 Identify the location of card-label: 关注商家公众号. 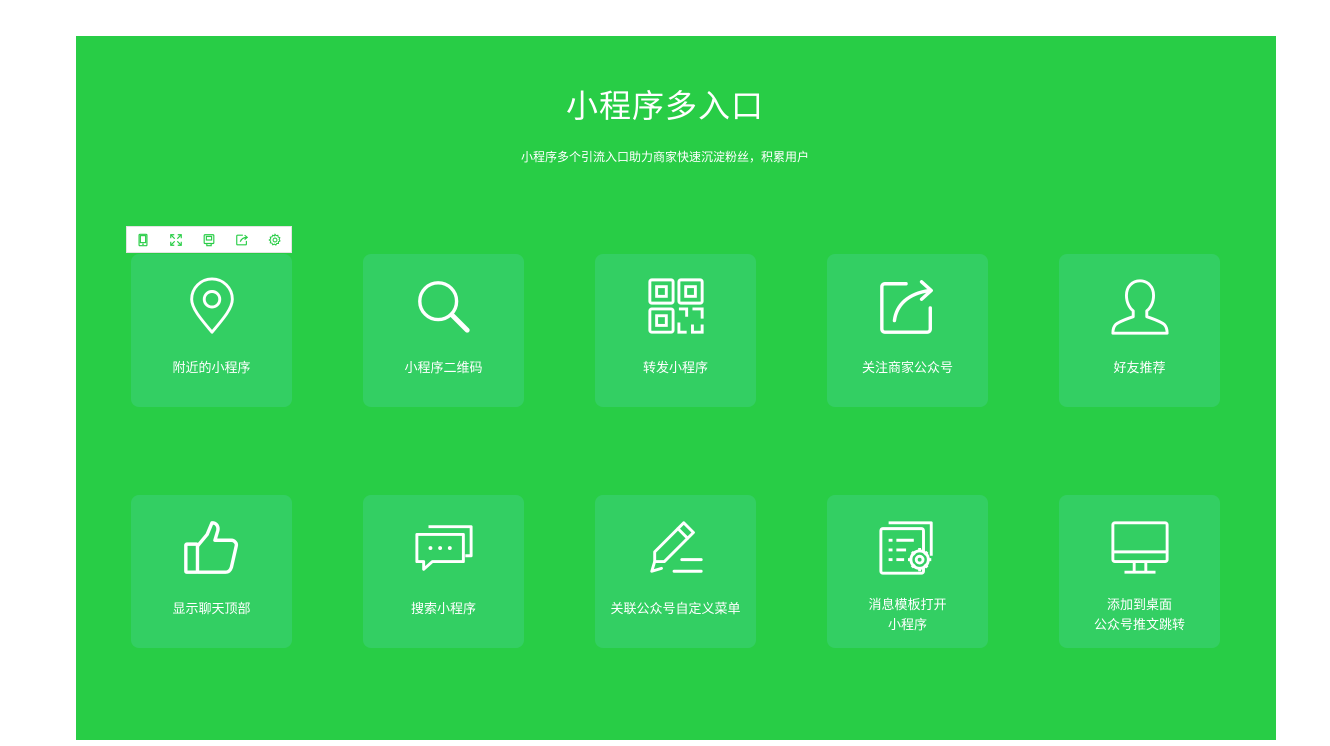
(907, 367).